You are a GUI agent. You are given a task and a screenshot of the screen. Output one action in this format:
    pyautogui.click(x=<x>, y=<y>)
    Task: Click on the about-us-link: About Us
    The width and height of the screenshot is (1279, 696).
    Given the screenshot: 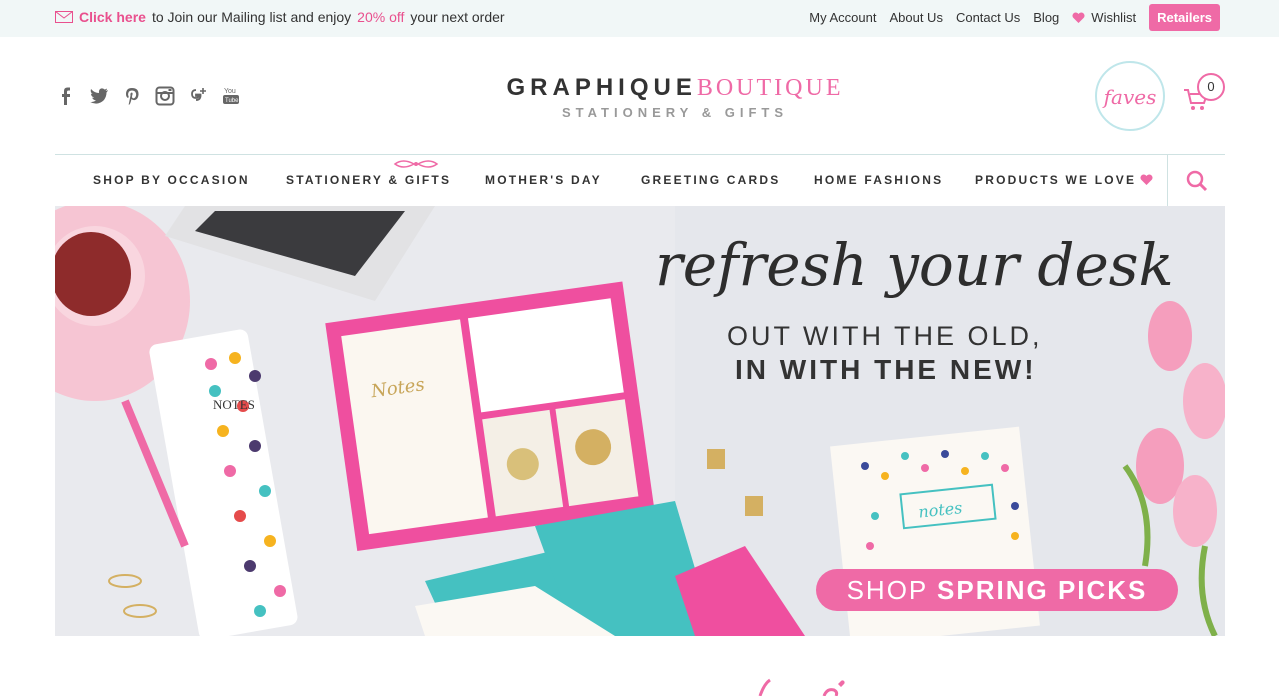 What is the action you would take?
    pyautogui.click(x=915, y=17)
    